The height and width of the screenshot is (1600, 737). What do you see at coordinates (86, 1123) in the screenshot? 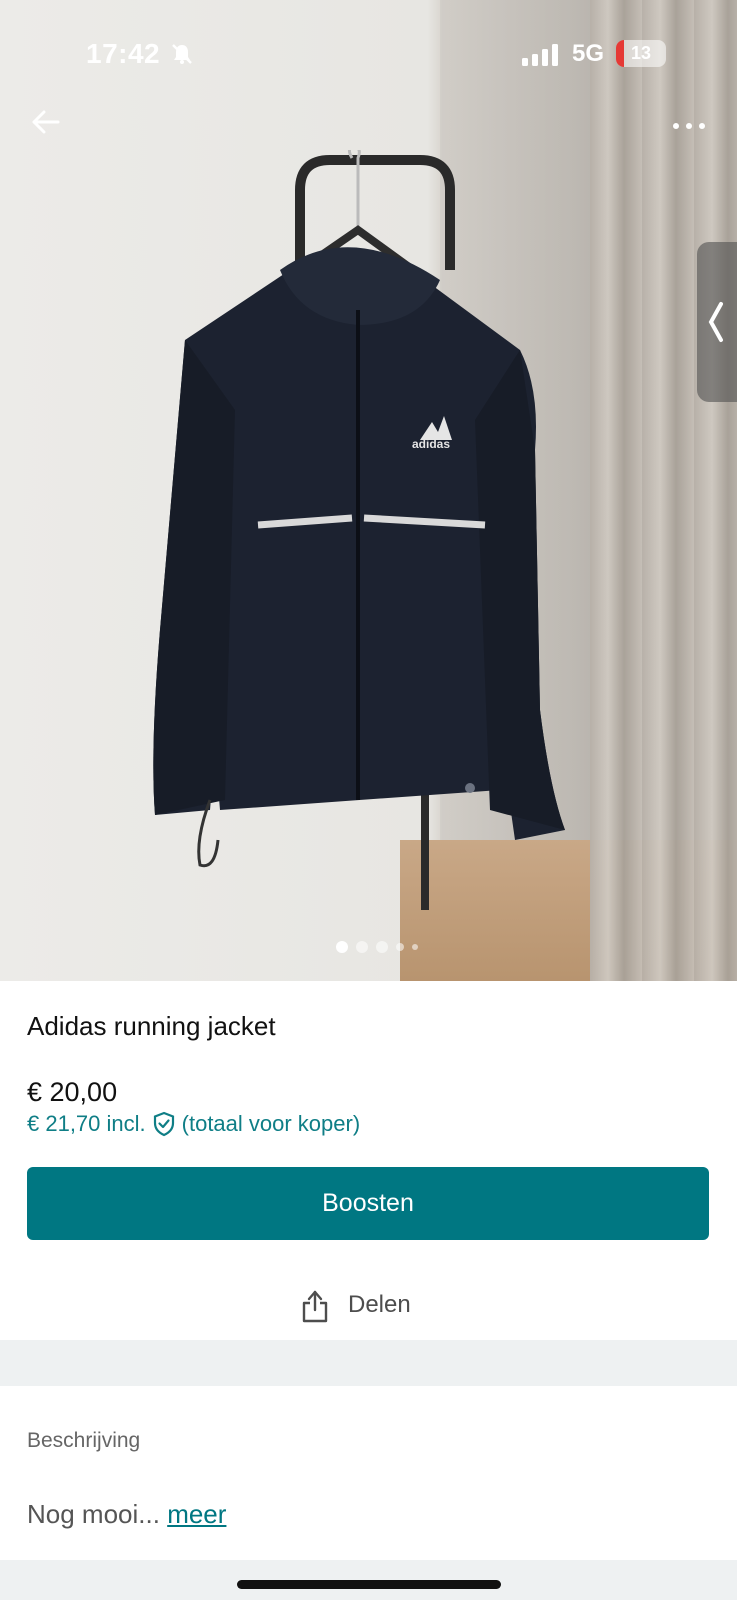
I see `price-incl-value: € 21,70 incl.` at bounding box center [86, 1123].